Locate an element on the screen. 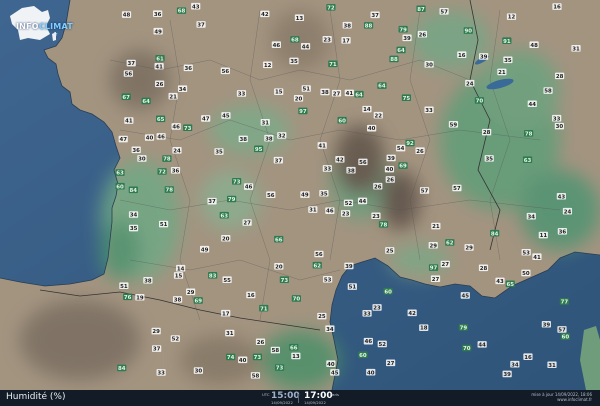 This screenshot has width=600, height=406. station-value: 17 is located at coordinates (226, 313).